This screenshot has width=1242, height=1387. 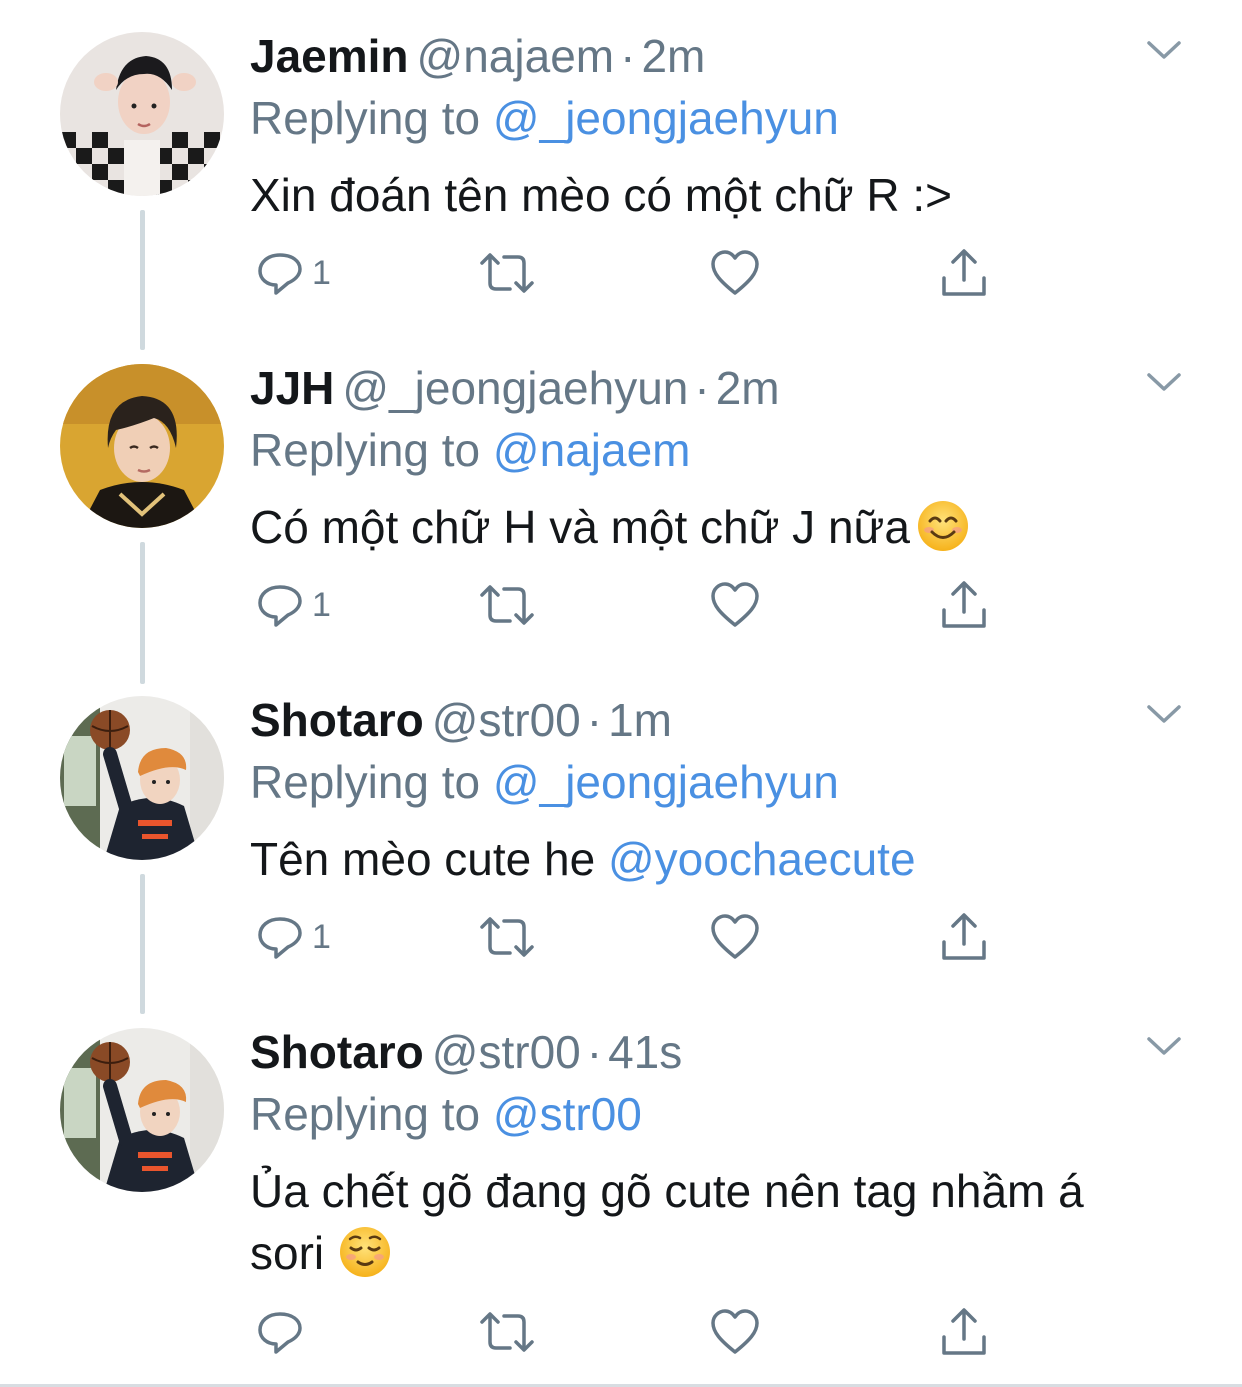 What do you see at coordinates (762, 859) in the screenshot?
I see `tweet-mention-link: @yoochaecute` at bounding box center [762, 859].